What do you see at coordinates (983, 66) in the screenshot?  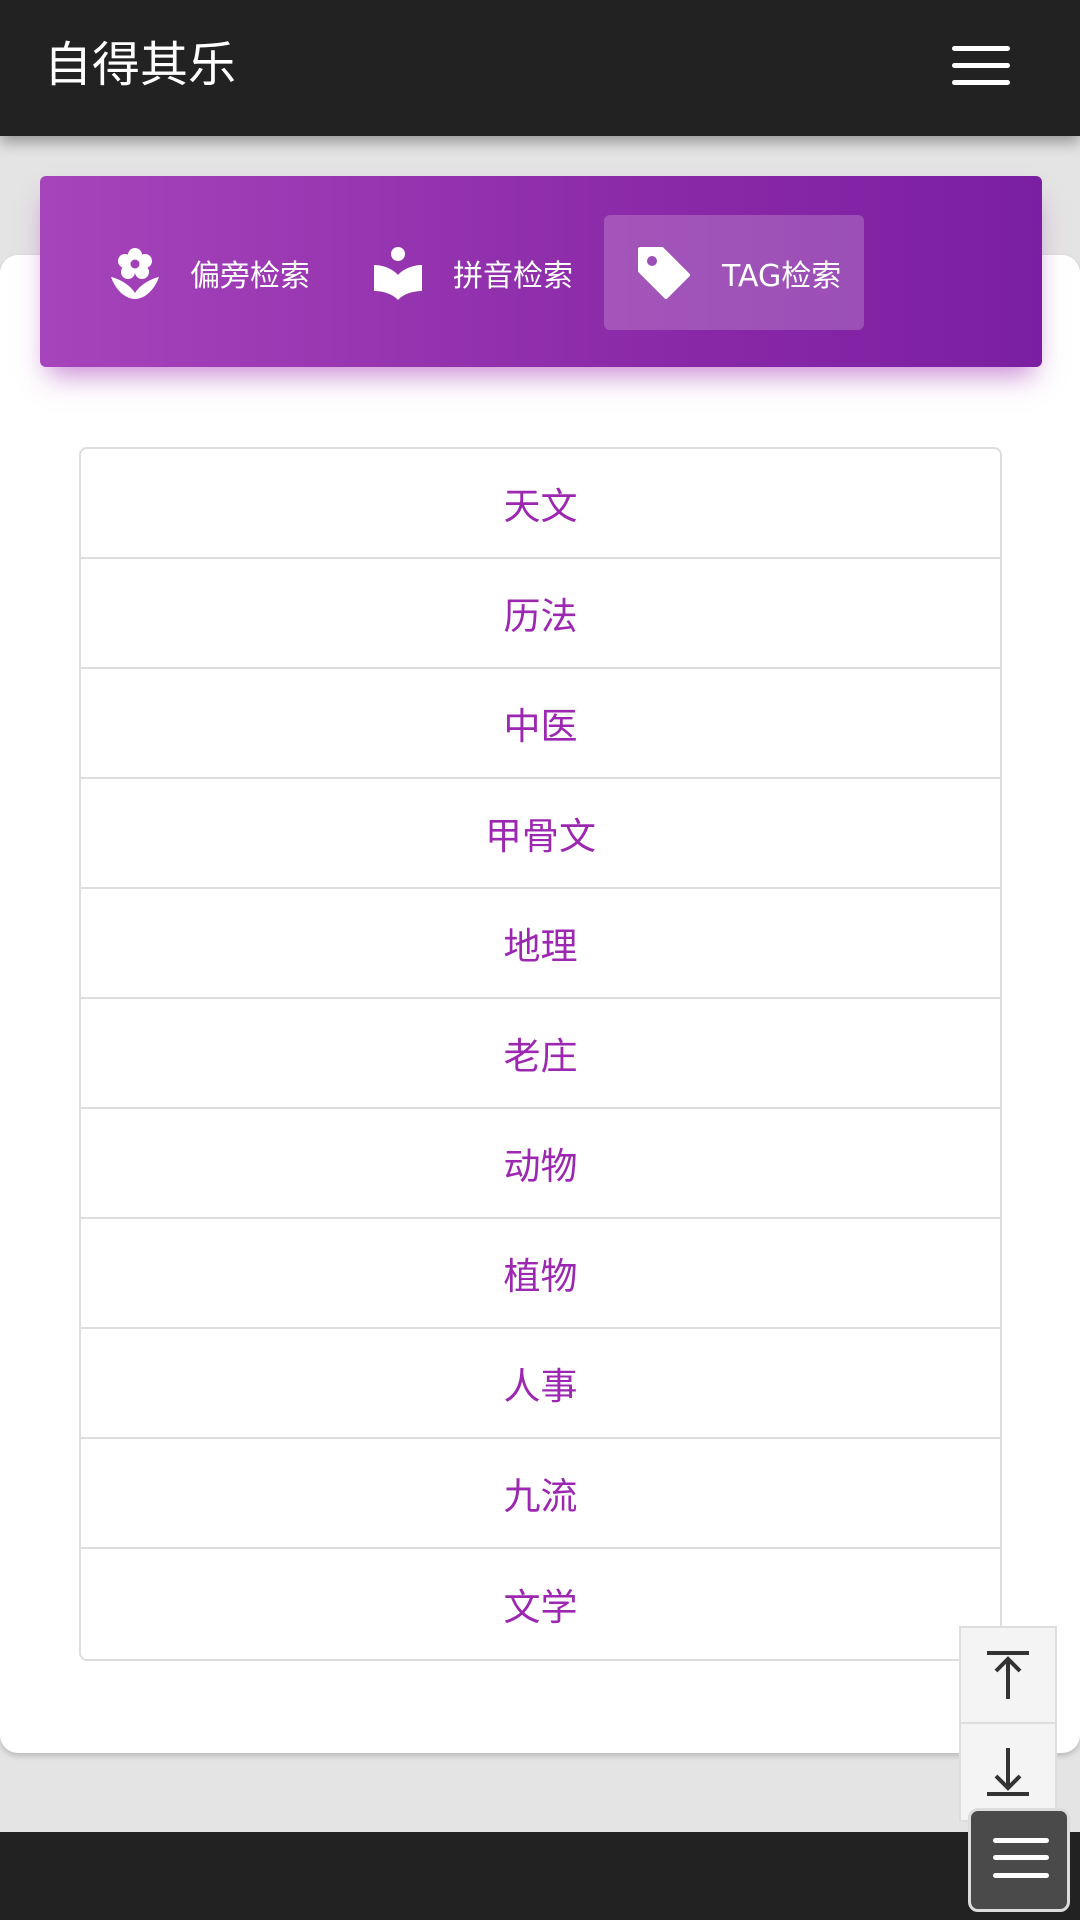 I see `hamburger-menu-icon` at bounding box center [983, 66].